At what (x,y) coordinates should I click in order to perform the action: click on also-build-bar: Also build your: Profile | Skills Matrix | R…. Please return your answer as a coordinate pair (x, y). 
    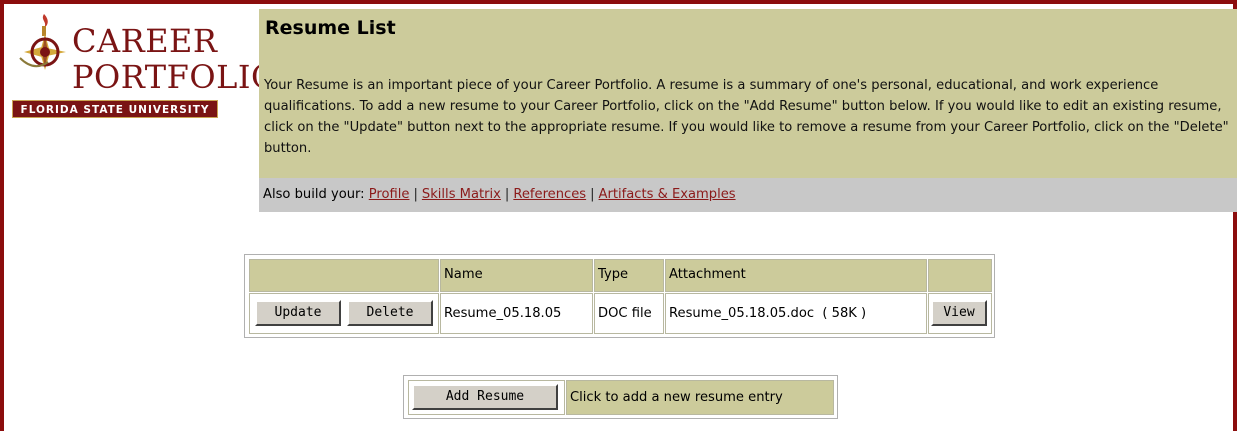
    Looking at the image, I should click on (748, 195).